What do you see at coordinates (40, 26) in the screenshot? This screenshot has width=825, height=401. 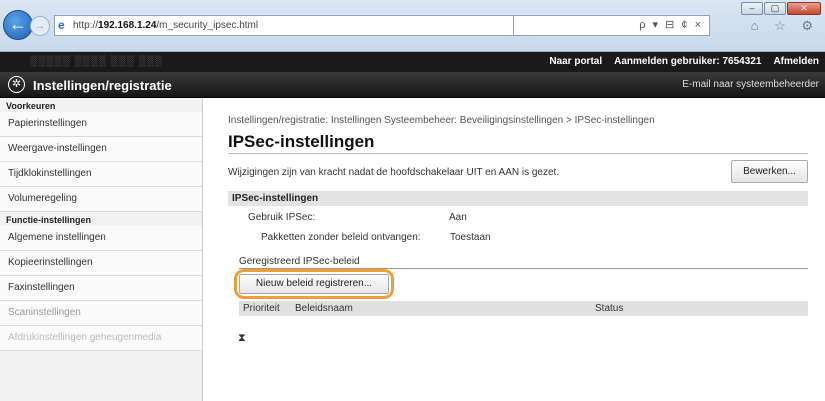 I see `forward-arrow-icon: →` at bounding box center [40, 26].